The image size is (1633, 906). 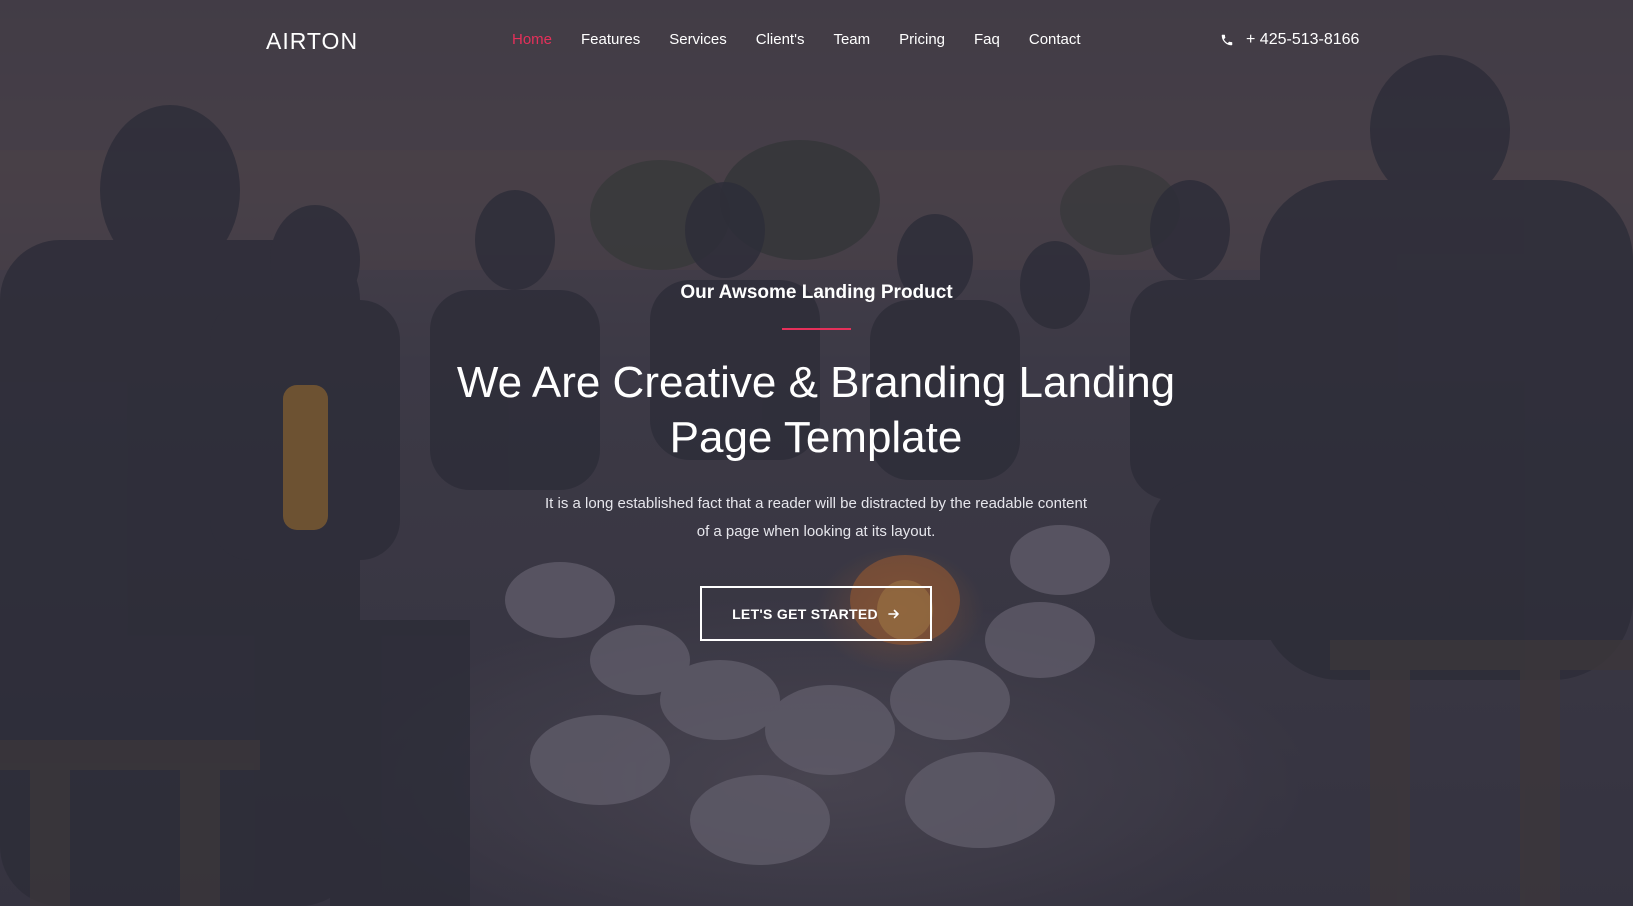 I want to click on get-started-button: LET'S GET STARTED, so click(x=816, y=613).